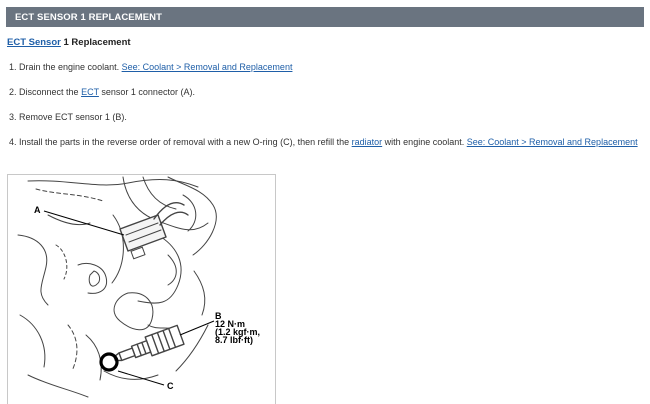 This screenshot has width=650, height=404. Describe the element at coordinates (34, 42) in the screenshot. I see `ect-sensor-link: ECT Sensor` at that location.